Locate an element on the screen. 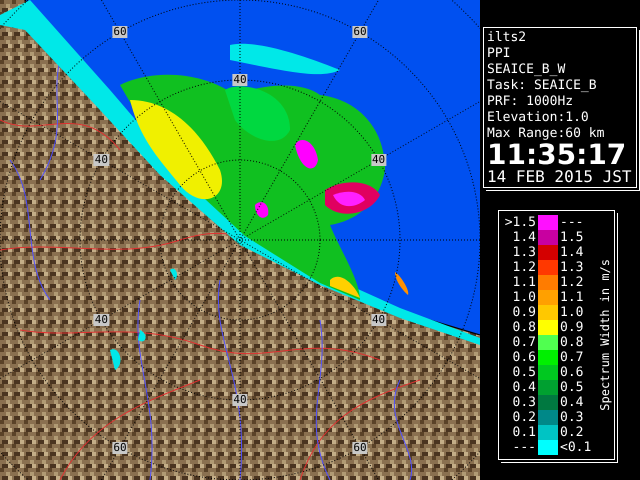 The width and height of the screenshot is (640, 480). legend-label: >1.5 is located at coordinates (520, 222).